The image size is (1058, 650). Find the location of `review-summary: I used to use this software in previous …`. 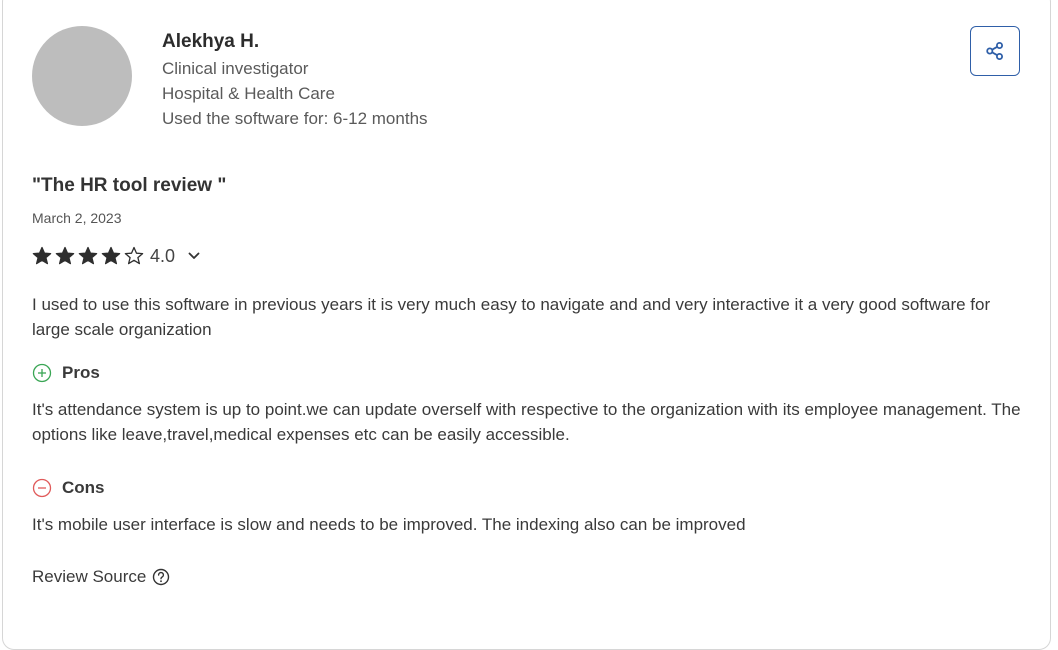

review-summary: I used to use this software in previous … is located at coordinates (511, 317).